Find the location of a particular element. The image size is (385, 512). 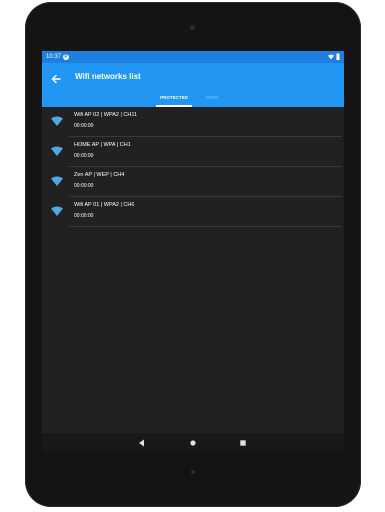

navigation-bar is located at coordinates (193, 443).